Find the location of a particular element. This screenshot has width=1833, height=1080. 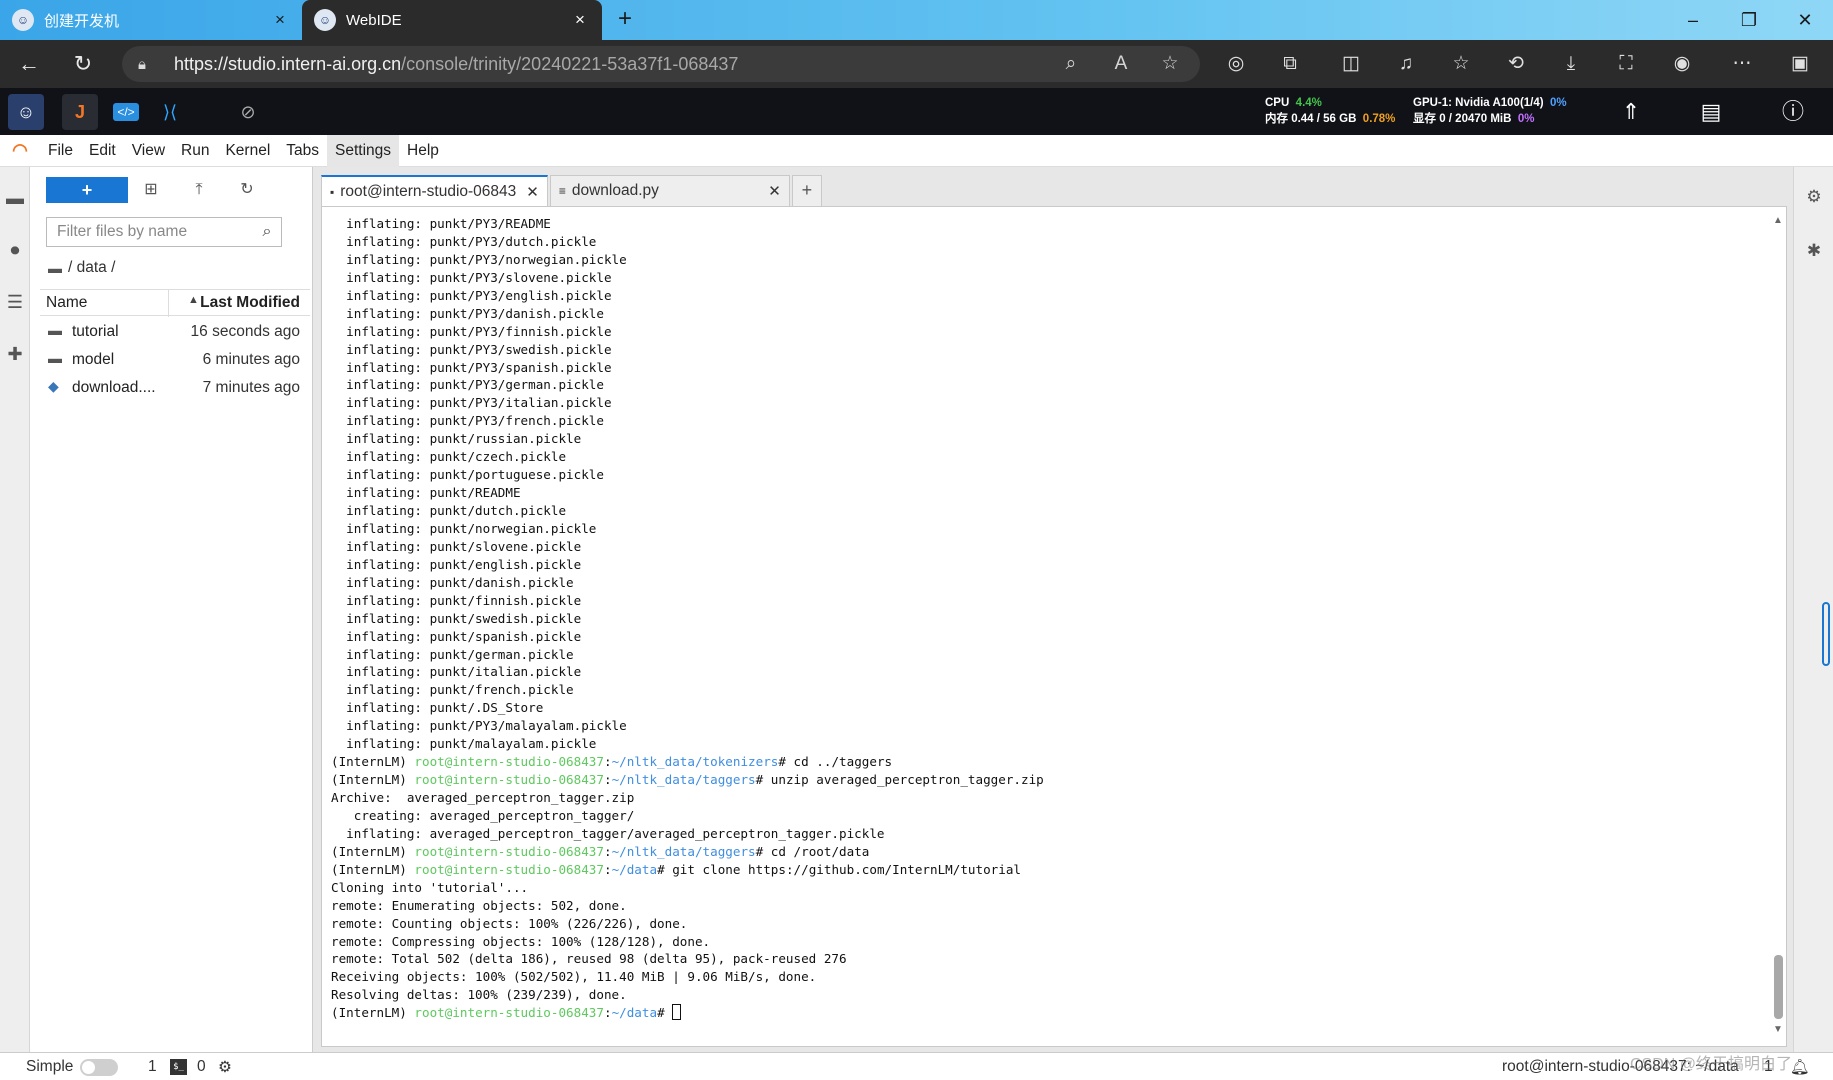

history-icon: ⟲ is located at coordinates (1516, 64).